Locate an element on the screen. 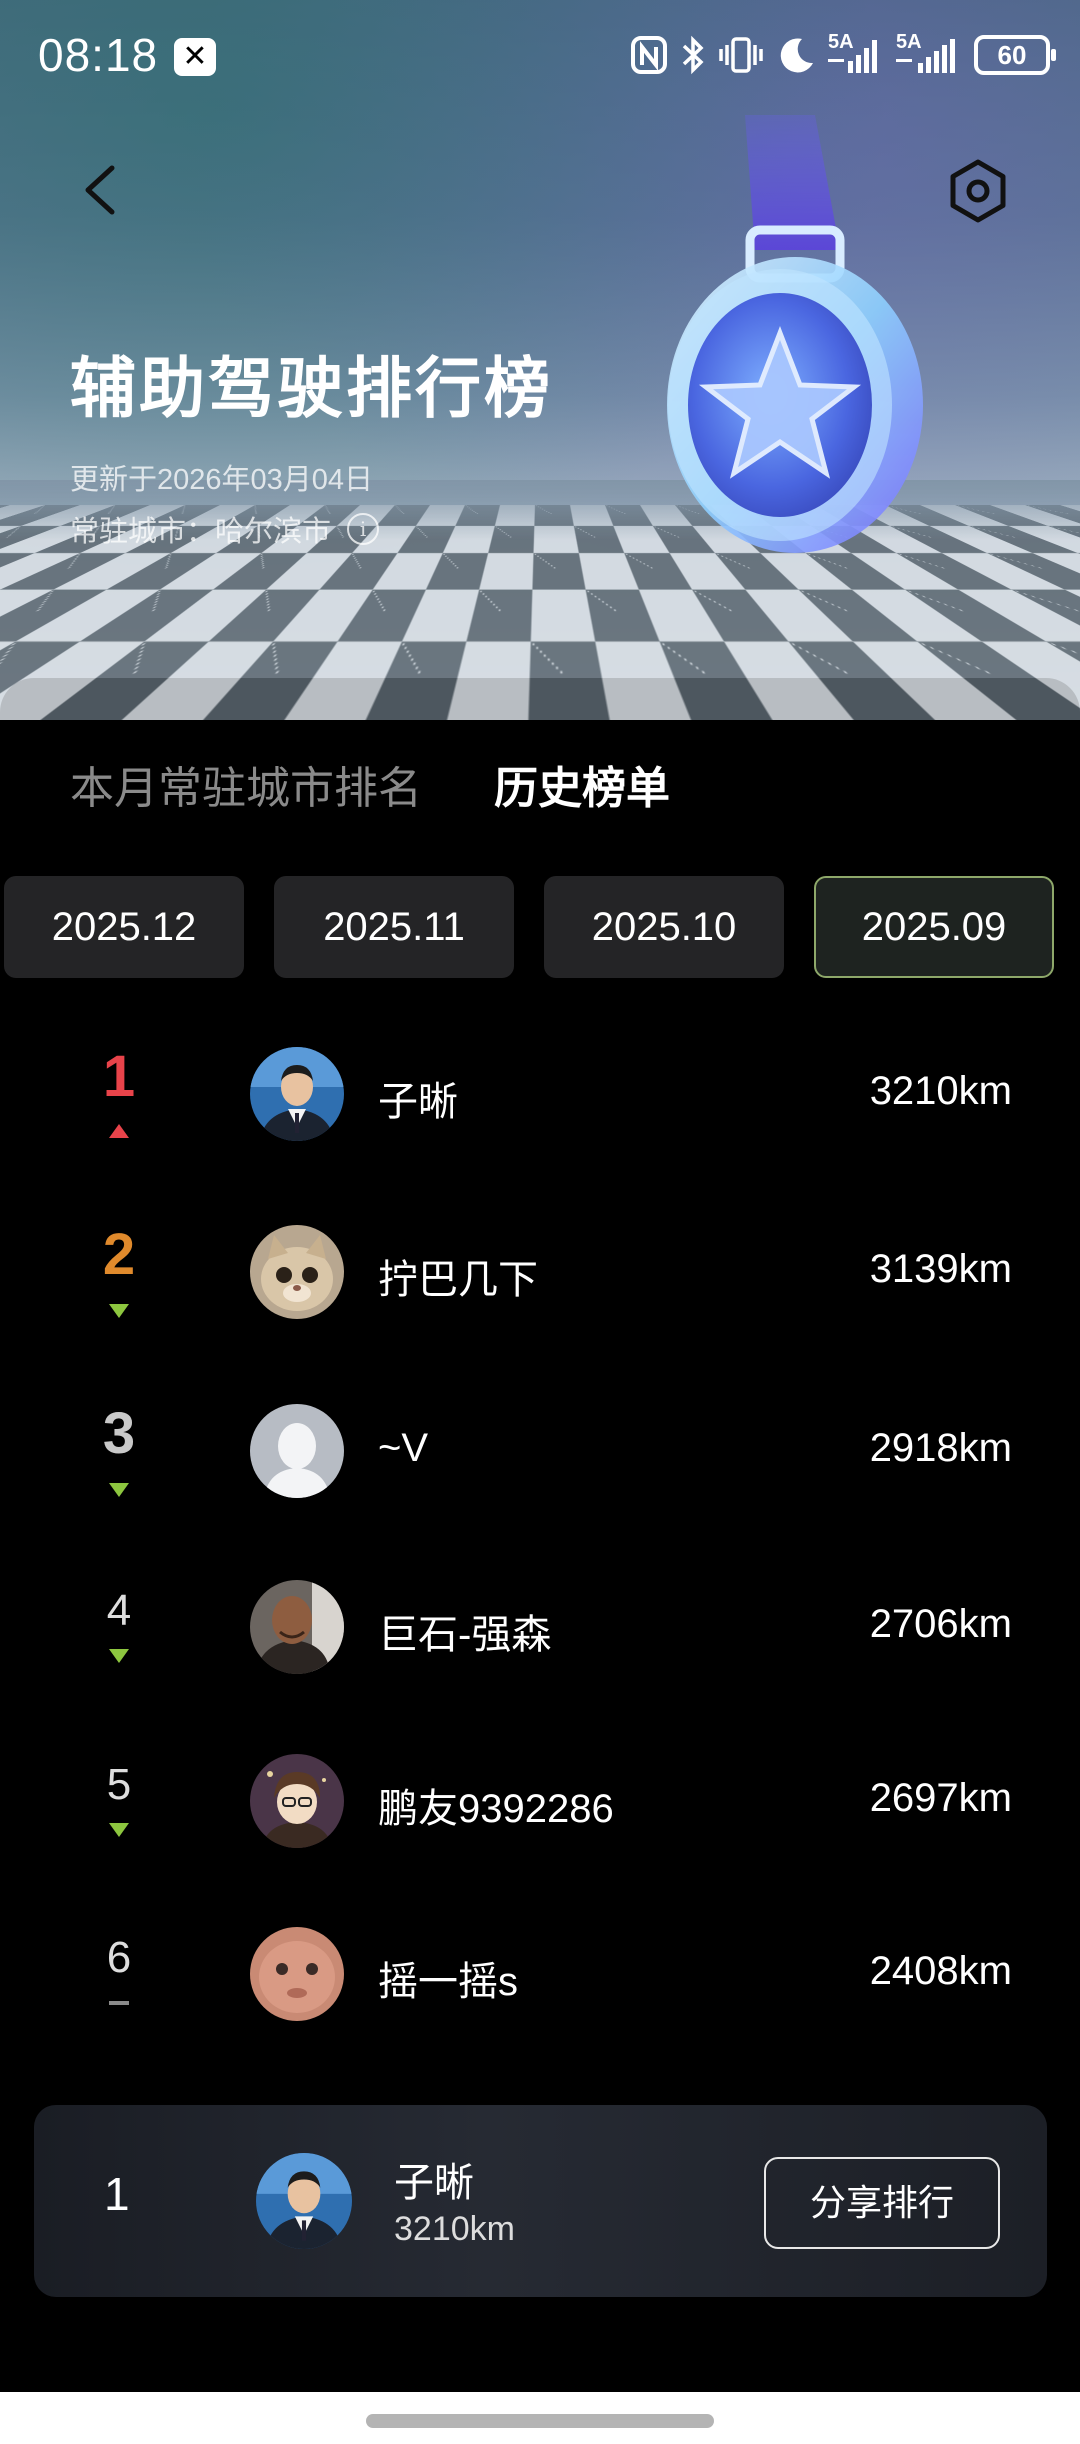  updated-date: 更新于2026年03月04日 is located at coordinates (222, 480).